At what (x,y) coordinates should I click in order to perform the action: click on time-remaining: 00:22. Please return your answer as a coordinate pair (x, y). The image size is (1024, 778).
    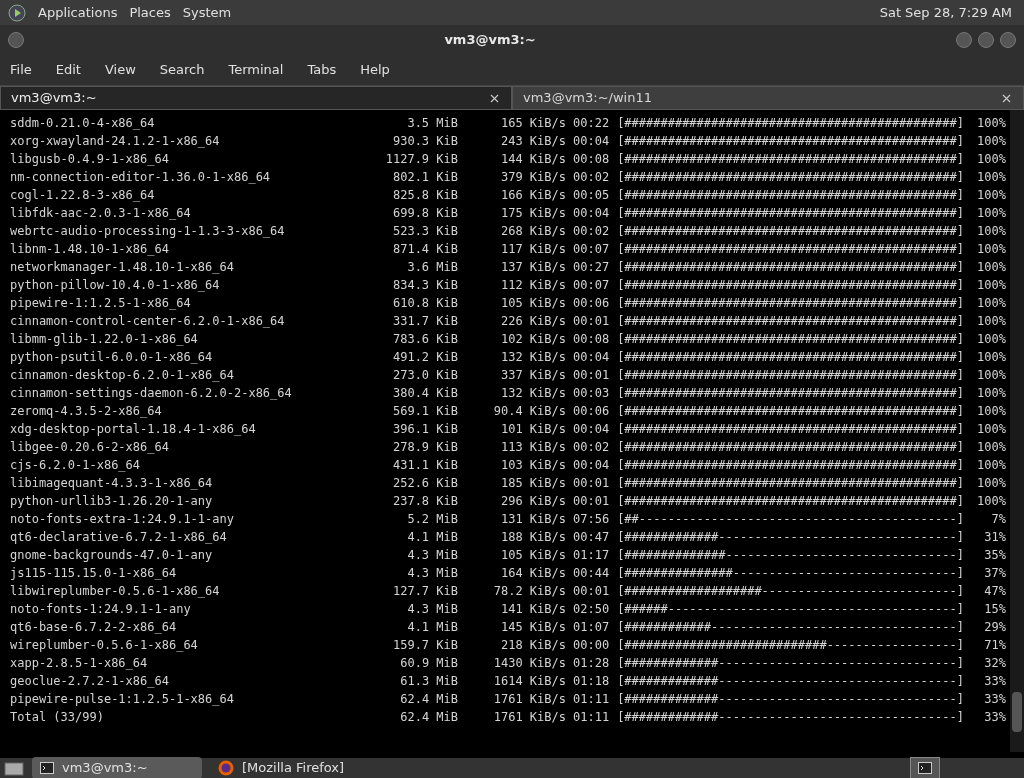
    Looking at the image, I should click on (591, 123).